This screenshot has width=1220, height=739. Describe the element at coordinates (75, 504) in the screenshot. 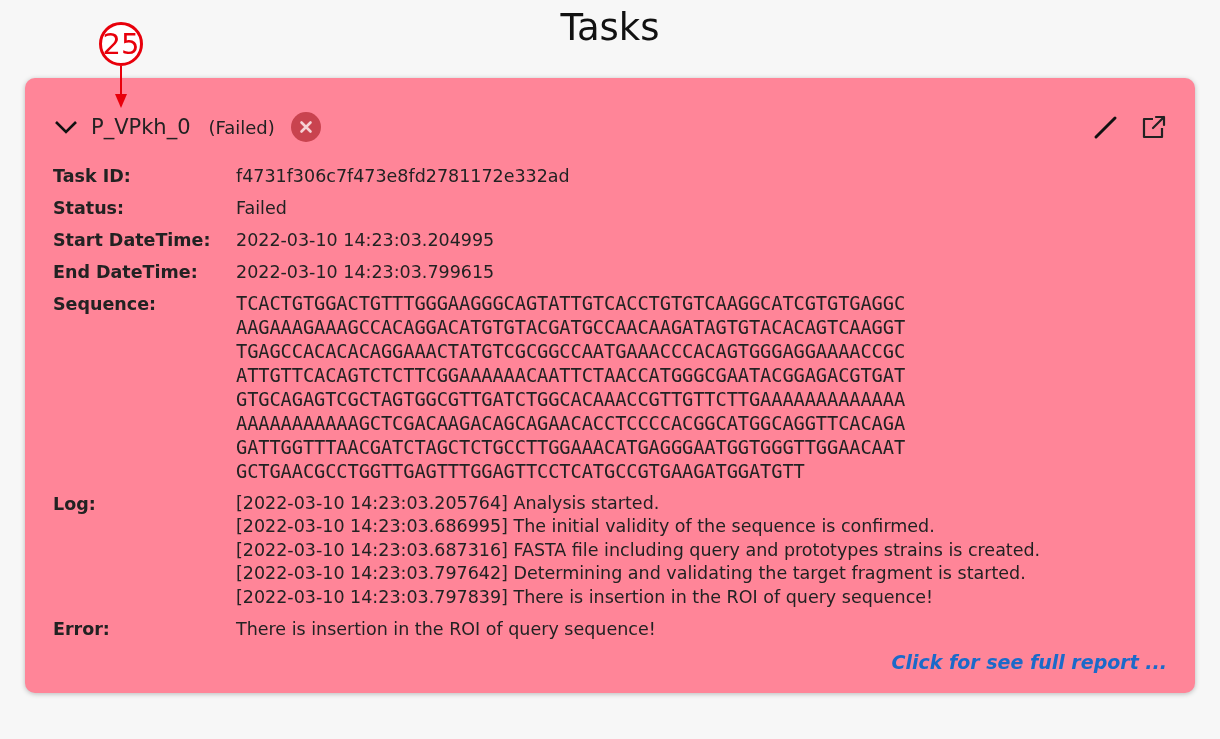

I see `field-label: Log:` at that location.